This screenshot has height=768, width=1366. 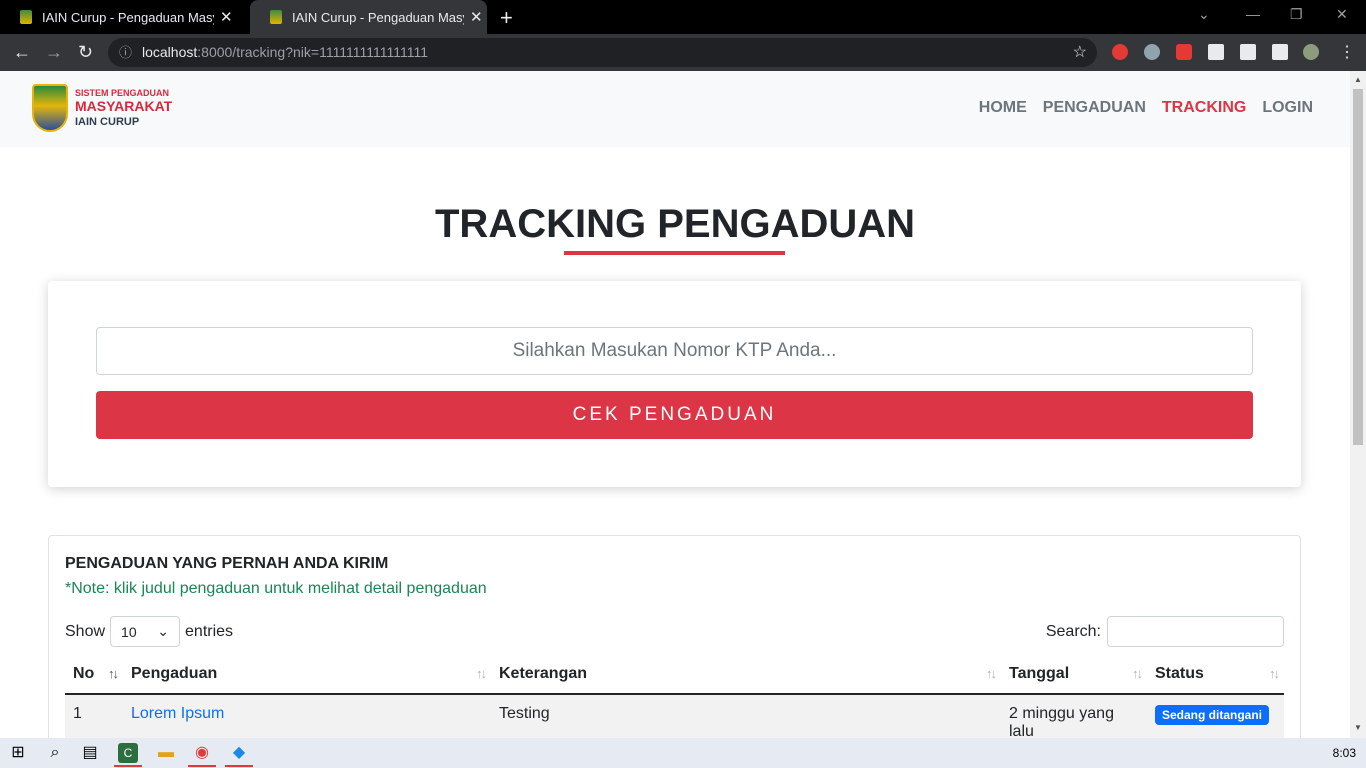 I want to click on site-logo: SISTEM PENGADUAN MASYARAKAT IAIN CURUP, so click(x=102, y=108).